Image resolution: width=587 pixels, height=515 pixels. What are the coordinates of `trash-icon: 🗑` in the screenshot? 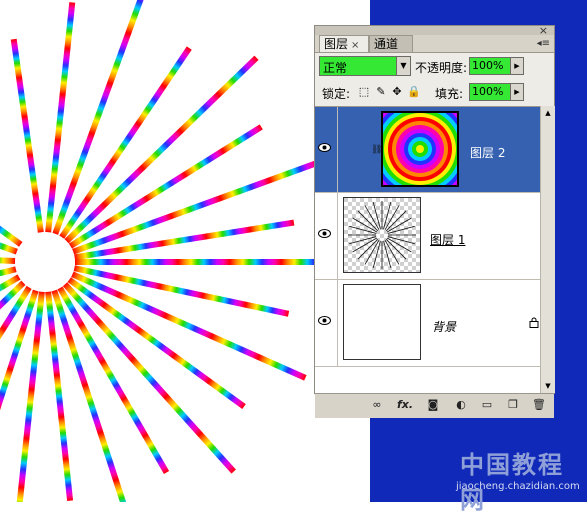 It's located at (539, 405).